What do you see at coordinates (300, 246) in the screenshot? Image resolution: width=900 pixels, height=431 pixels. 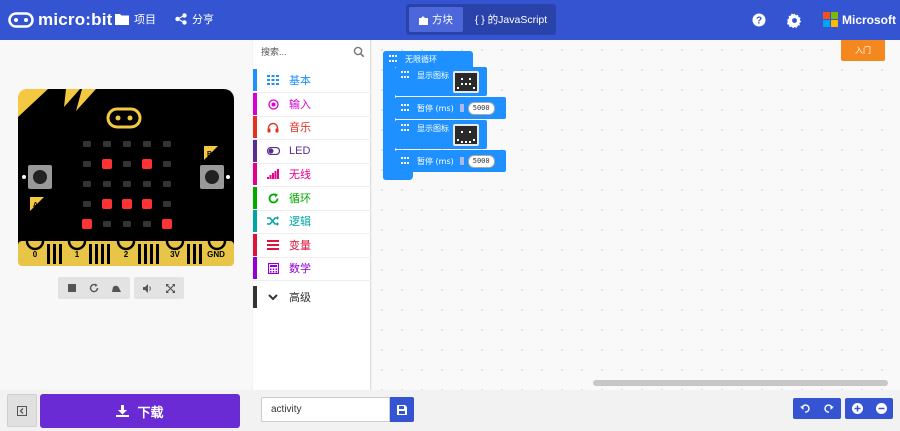 I see `category-variables-label: 变量` at bounding box center [300, 246].